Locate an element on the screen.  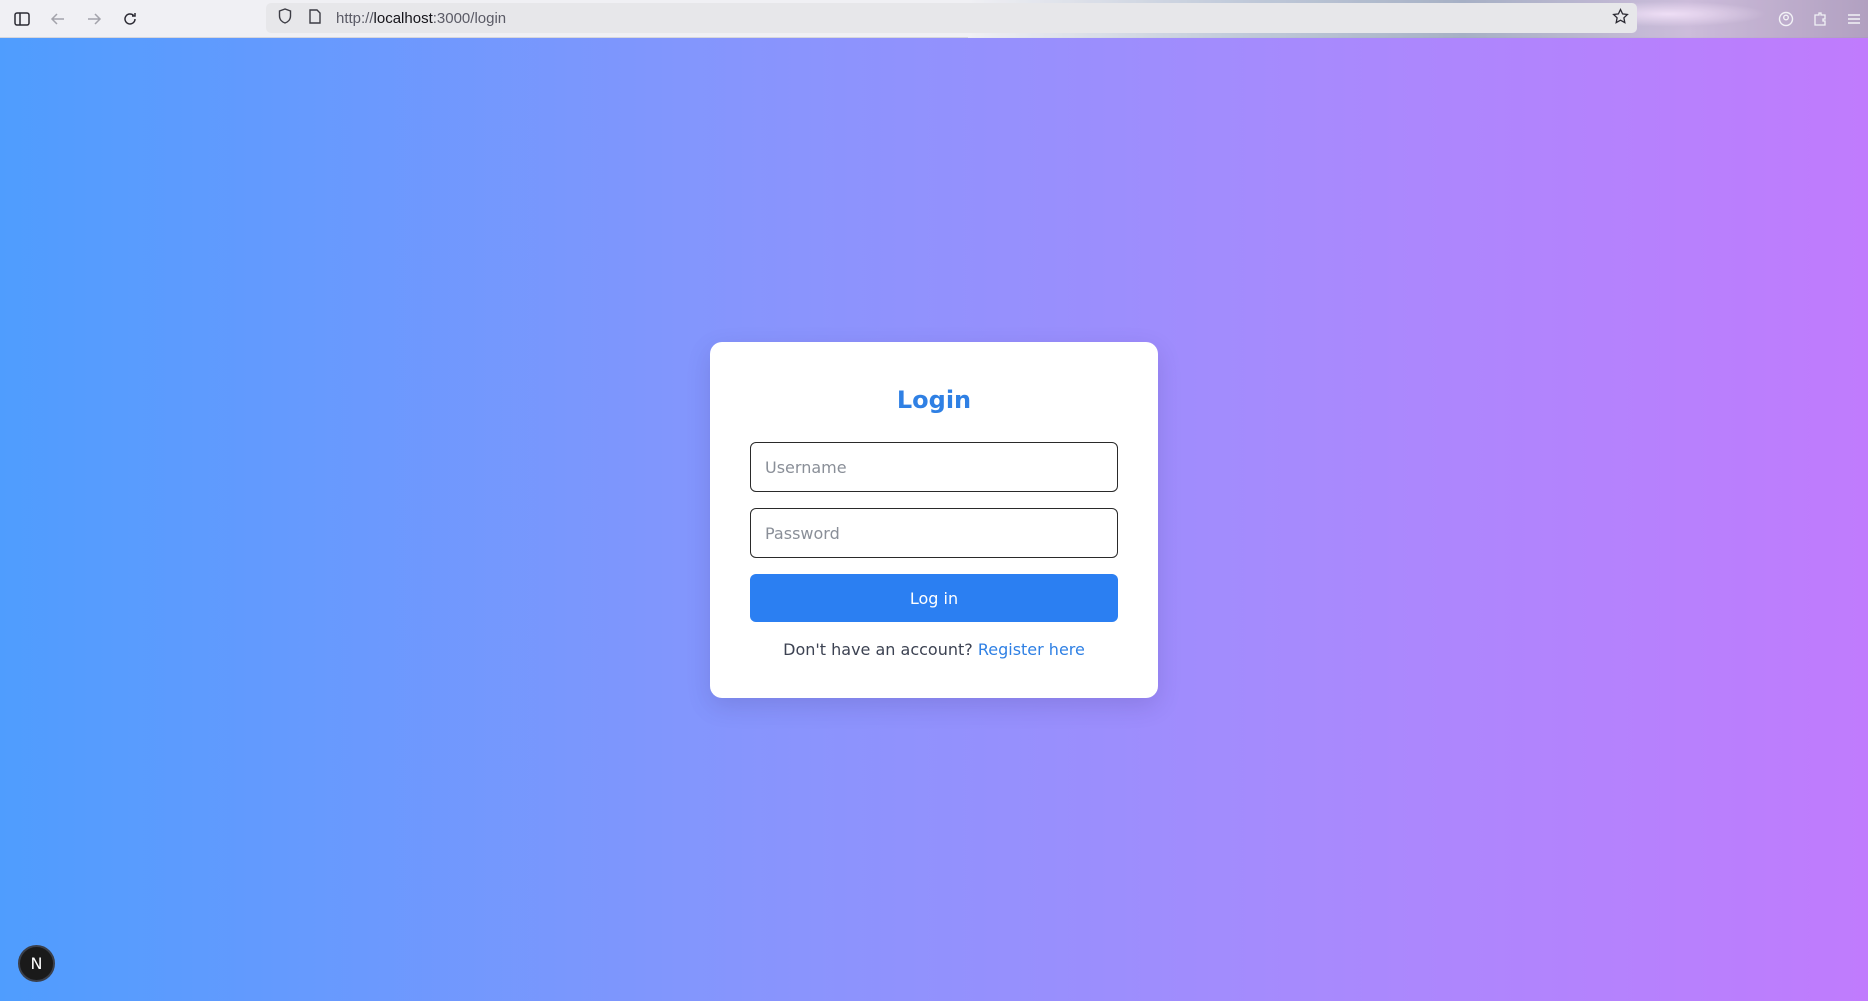
shield-icon is located at coordinates (285, 18).